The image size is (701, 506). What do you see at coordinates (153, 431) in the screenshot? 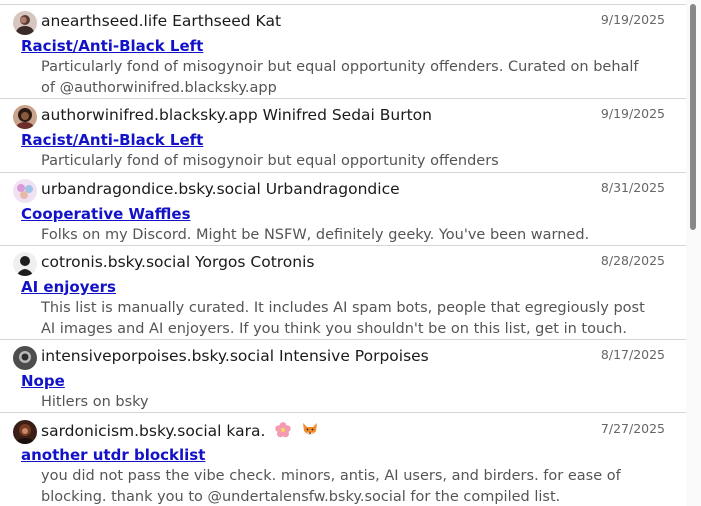
I see `author-name-text: sardonicism.bsky.social kara.` at bounding box center [153, 431].